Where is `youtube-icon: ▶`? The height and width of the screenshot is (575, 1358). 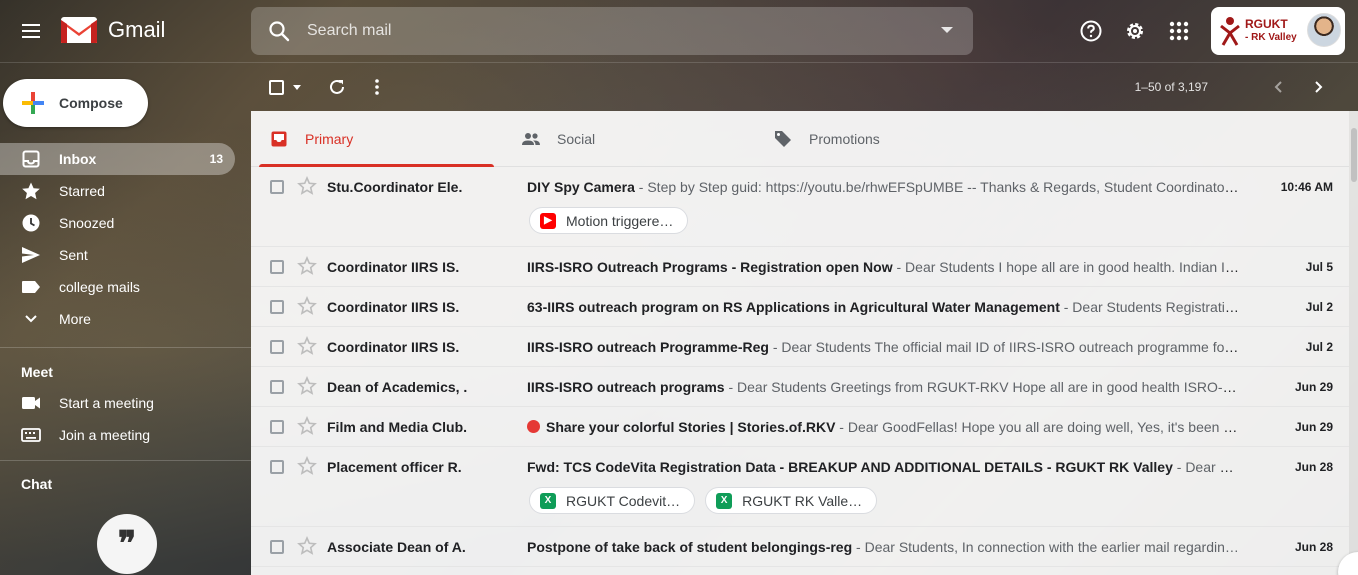
youtube-icon: ▶ is located at coordinates (548, 220).